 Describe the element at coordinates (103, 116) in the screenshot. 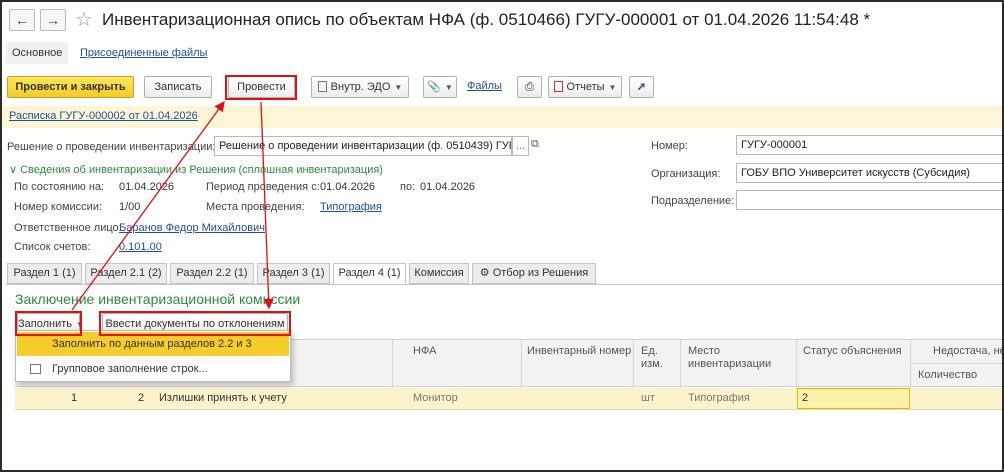

I see `receipt-link: Расписка ГУГУ-000002 от 01.04.2026` at that location.